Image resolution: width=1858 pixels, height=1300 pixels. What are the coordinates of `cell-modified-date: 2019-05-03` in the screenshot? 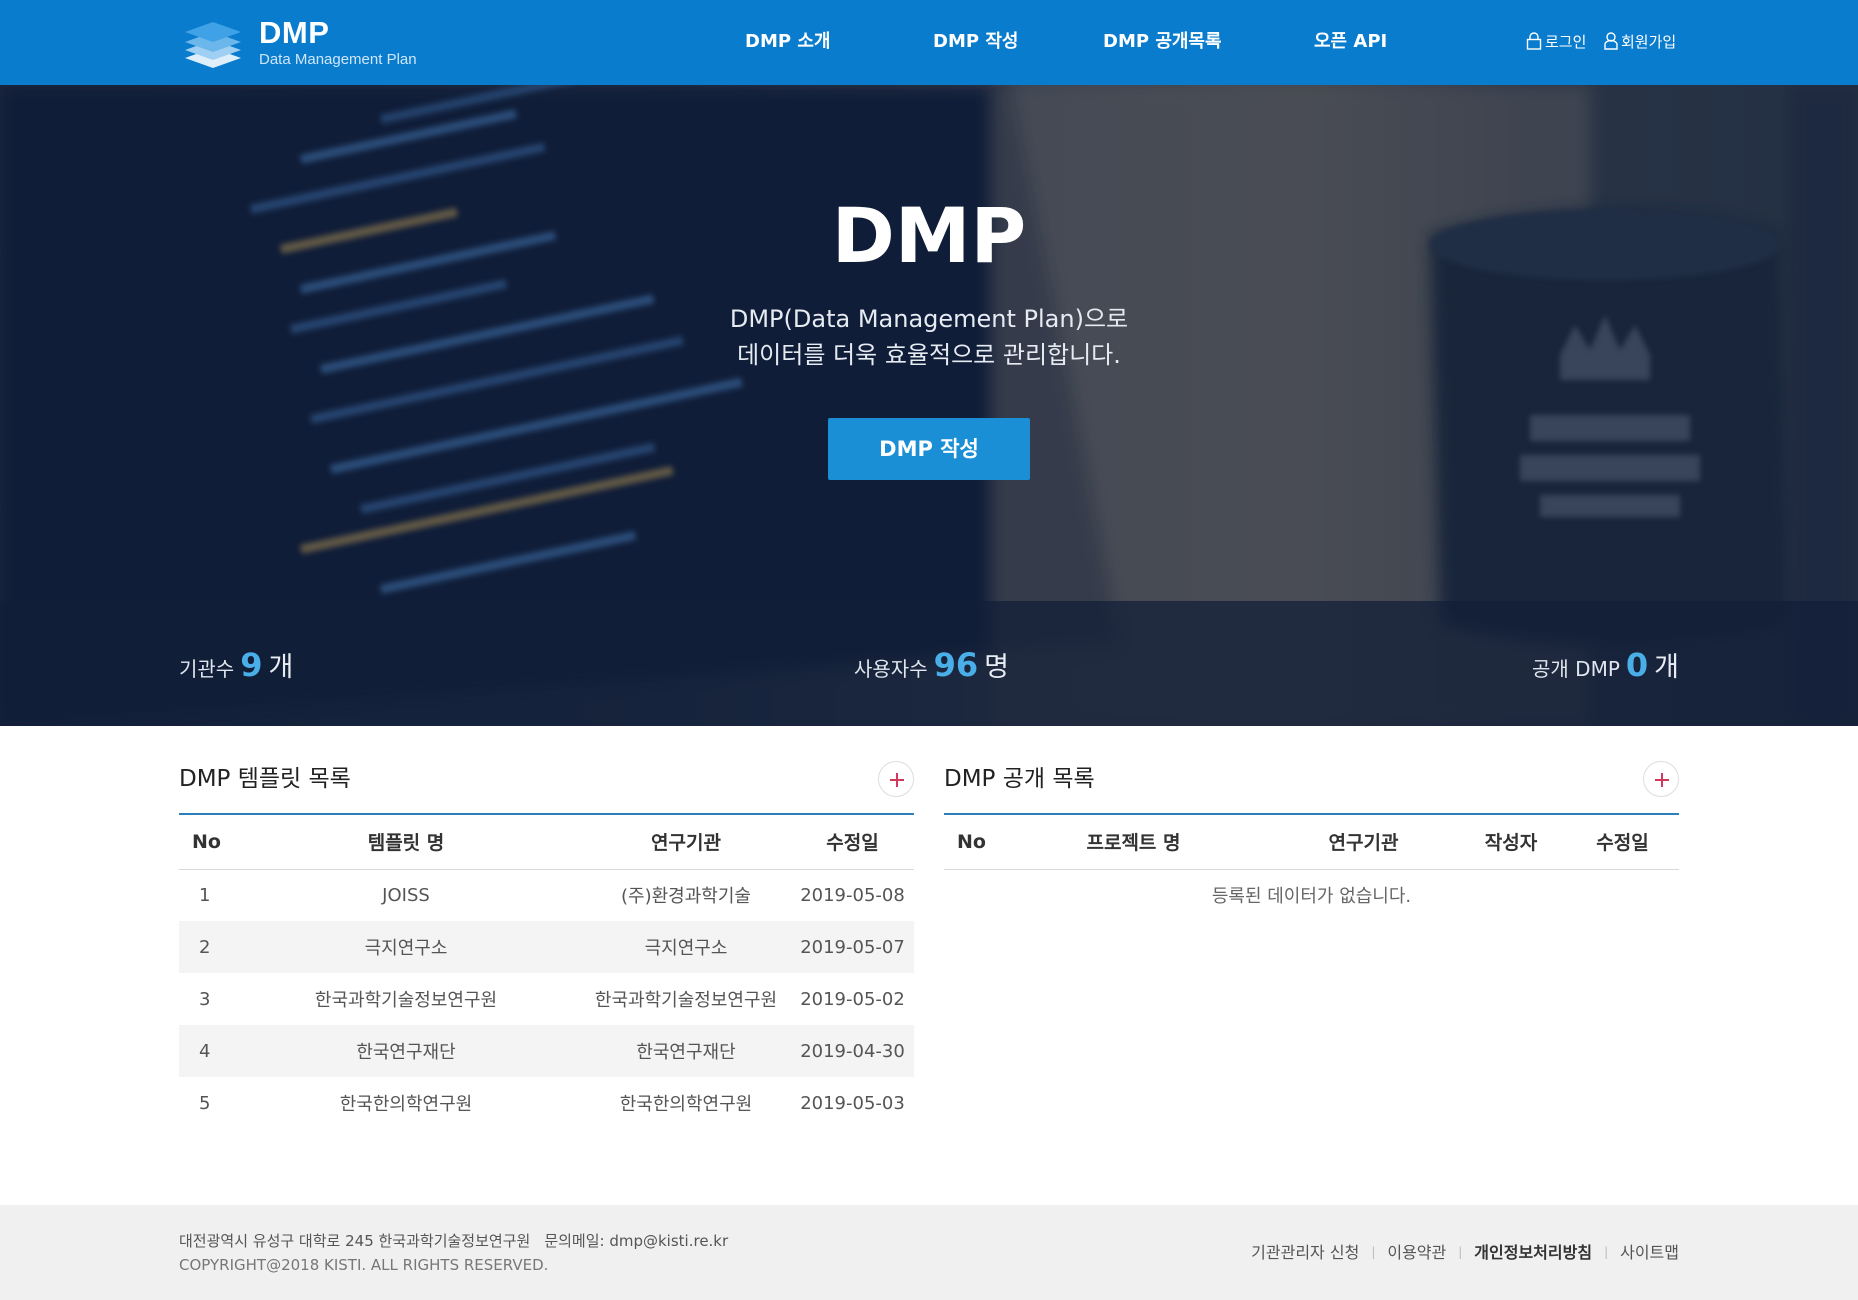 It's located at (852, 1103).